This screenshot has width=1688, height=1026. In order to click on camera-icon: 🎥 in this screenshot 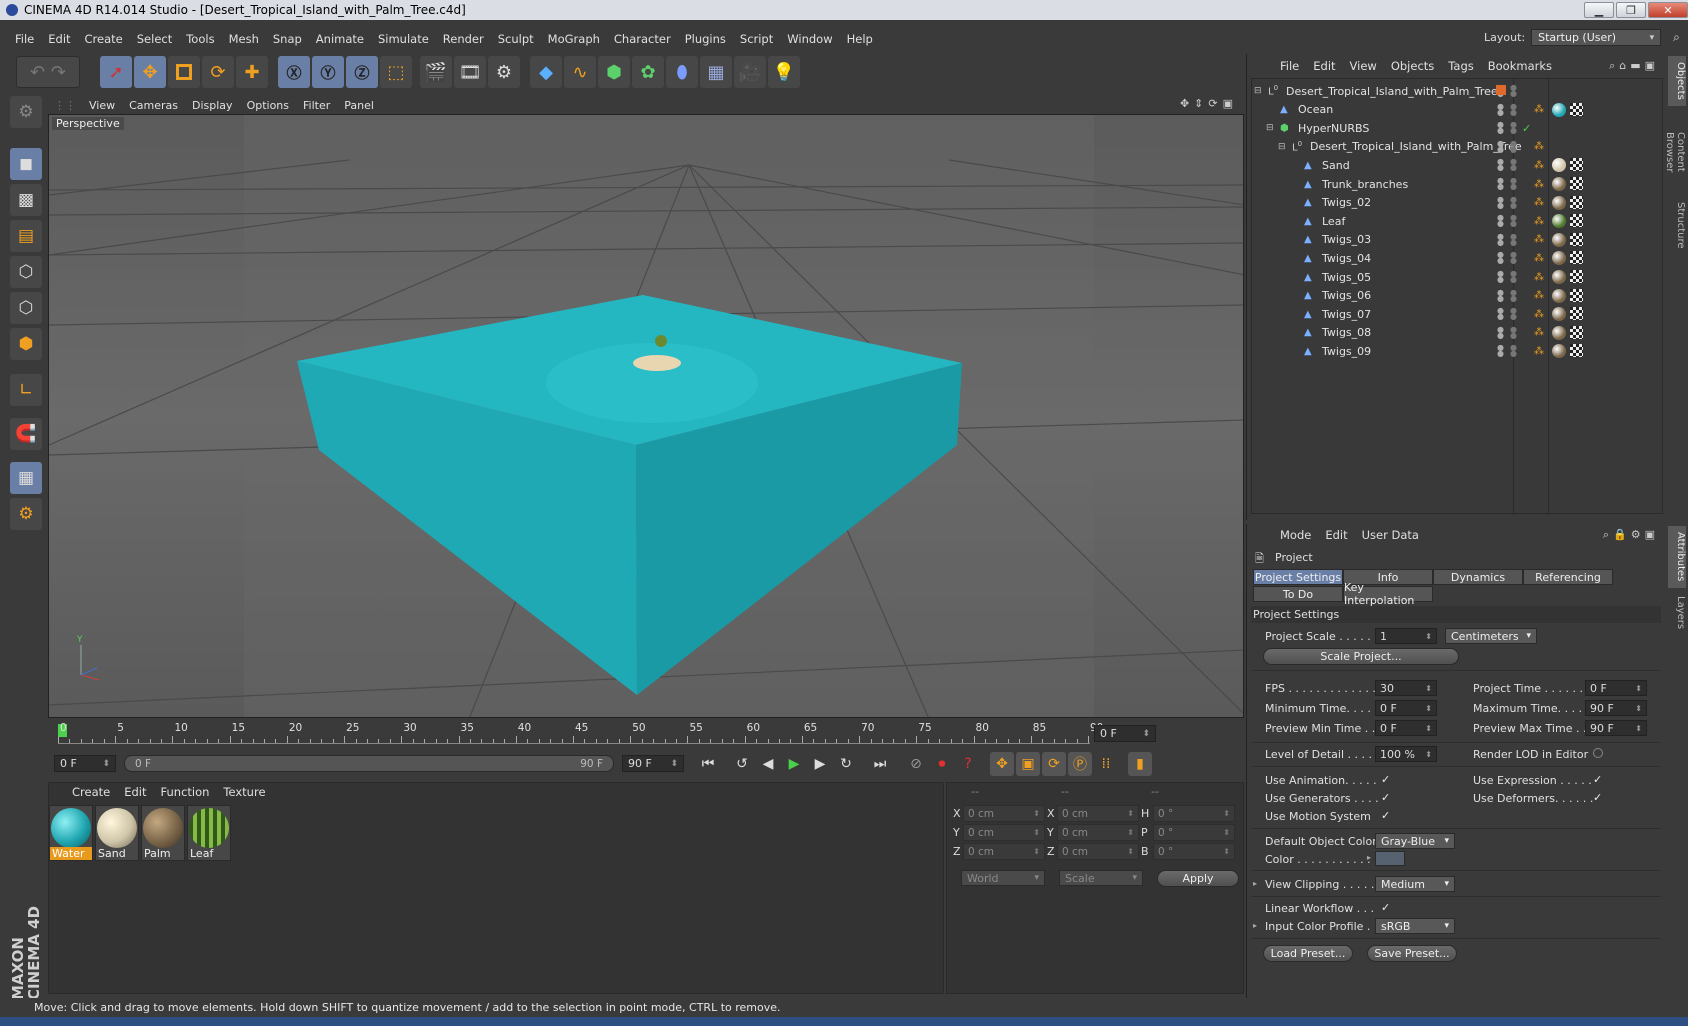, I will do `click(750, 72)`.